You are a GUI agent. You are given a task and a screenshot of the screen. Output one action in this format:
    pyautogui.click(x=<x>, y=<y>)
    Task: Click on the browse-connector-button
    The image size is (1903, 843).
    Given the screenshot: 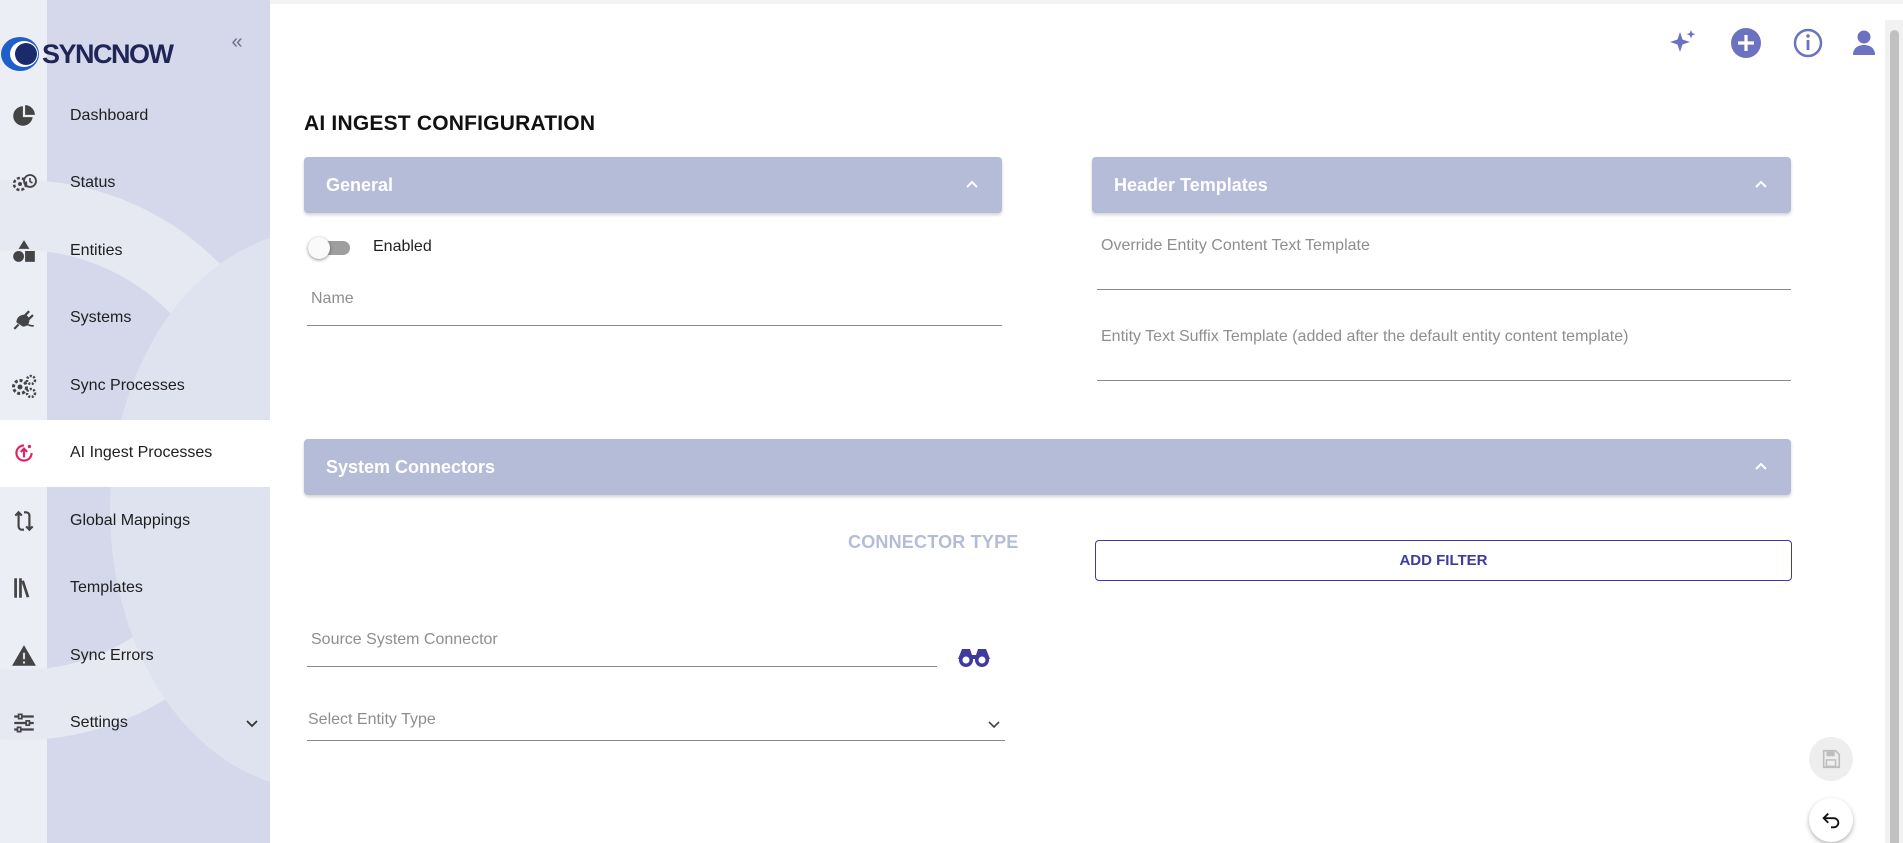 What is the action you would take?
    pyautogui.click(x=974, y=655)
    